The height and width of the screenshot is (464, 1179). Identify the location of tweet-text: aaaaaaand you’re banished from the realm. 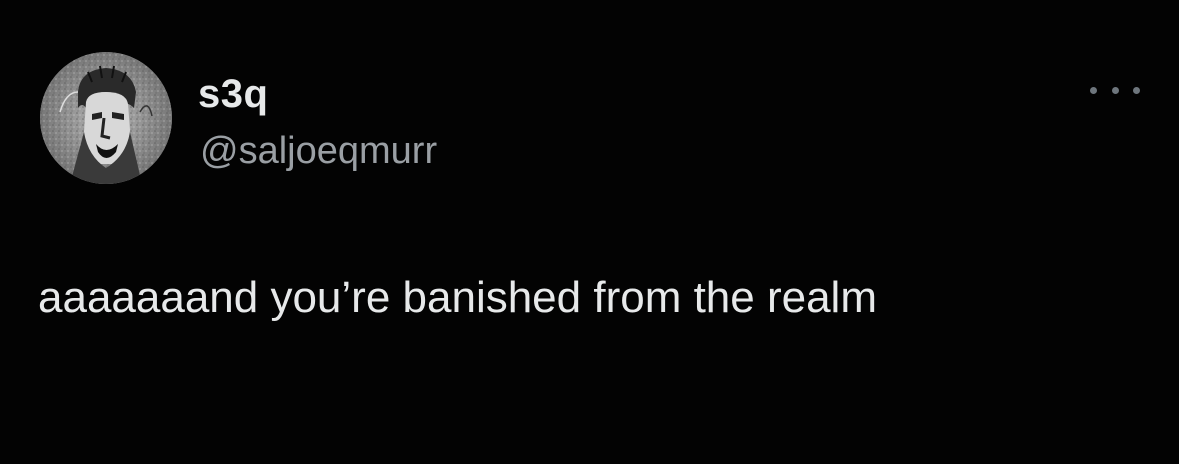
(457, 297).